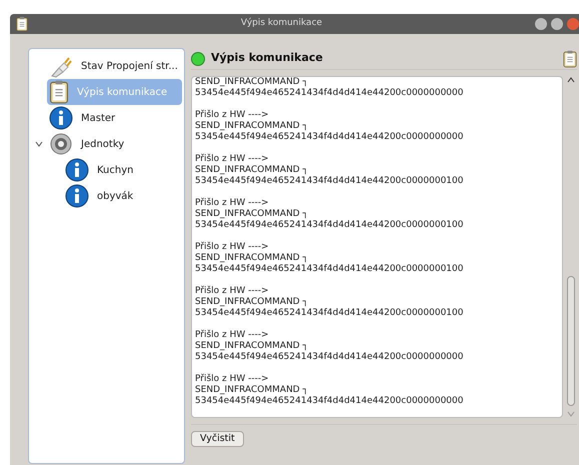 The image size is (579, 465). I want to click on scroll-up-icon, so click(571, 80).